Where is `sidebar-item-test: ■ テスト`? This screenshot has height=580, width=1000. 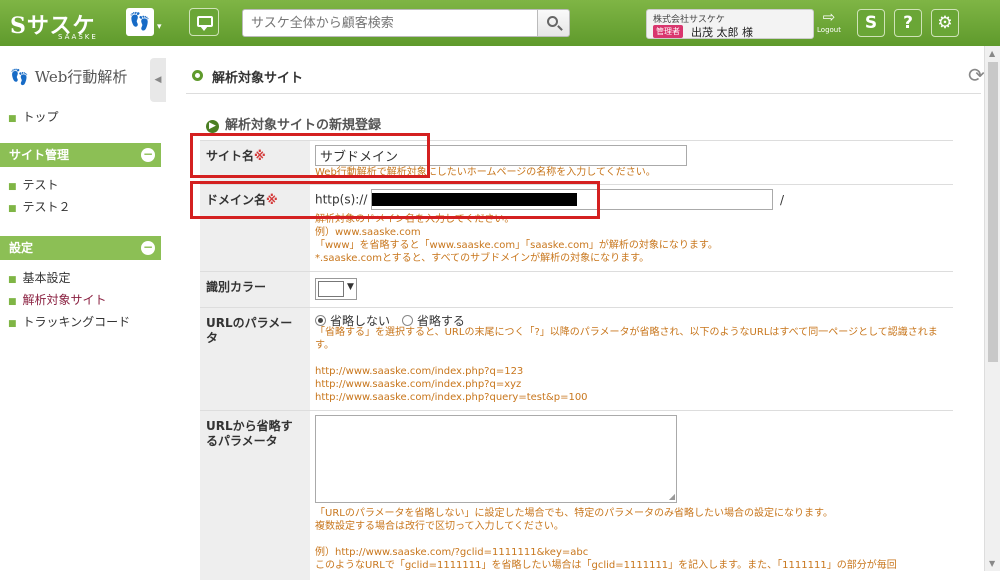 sidebar-item-test: ■ テスト is located at coordinates (33, 184).